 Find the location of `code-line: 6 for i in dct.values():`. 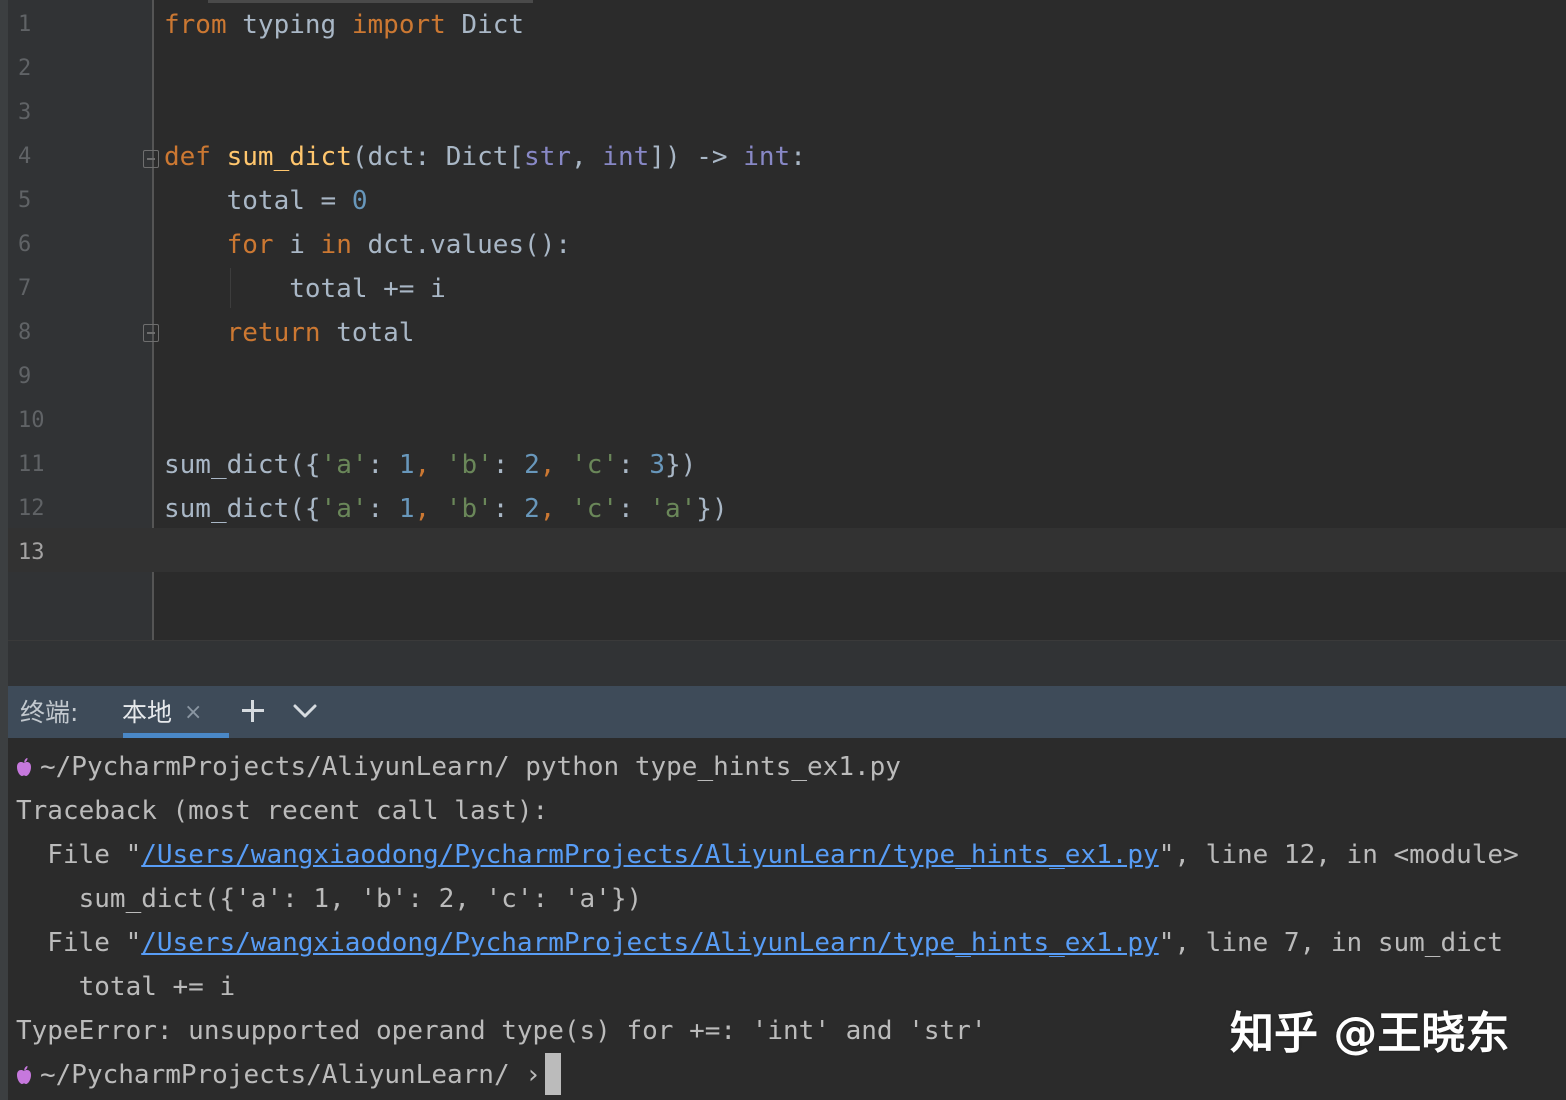

code-line: 6 for i in dct.values(): is located at coordinates (787, 242).